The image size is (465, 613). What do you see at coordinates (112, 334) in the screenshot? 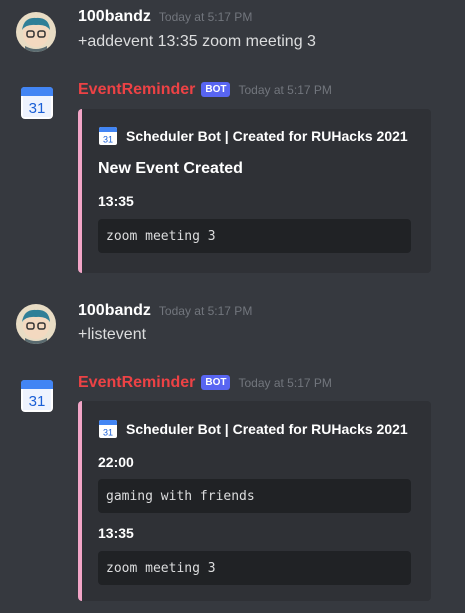
I see `message-content: +listevent` at bounding box center [112, 334].